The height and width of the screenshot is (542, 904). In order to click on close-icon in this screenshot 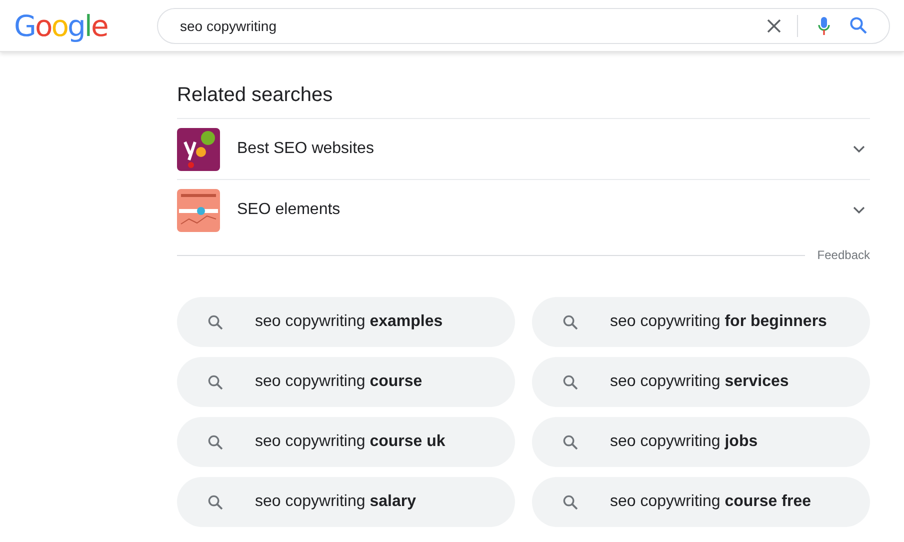, I will do `click(774, 25)`.